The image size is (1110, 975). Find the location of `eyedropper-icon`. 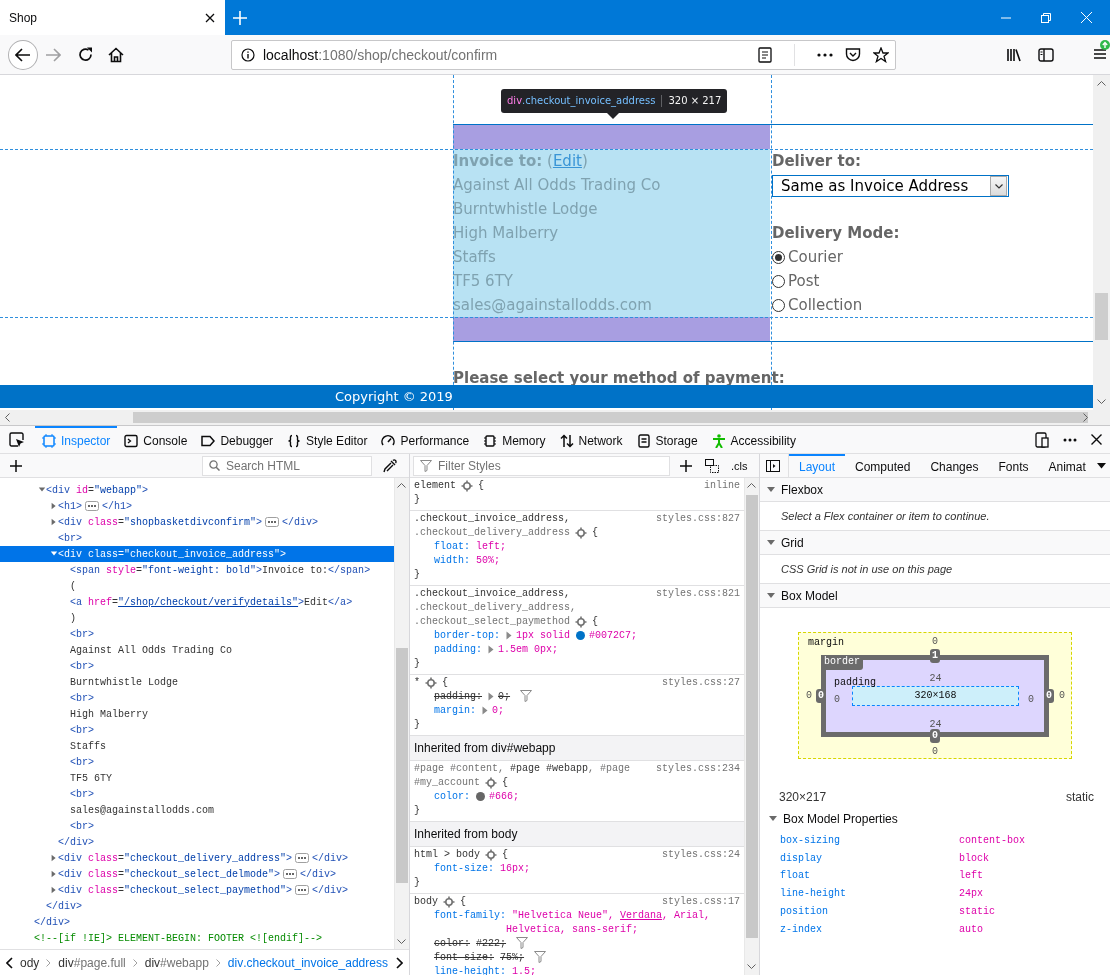

eyedropper-icon is located at coordinates (390, 465).